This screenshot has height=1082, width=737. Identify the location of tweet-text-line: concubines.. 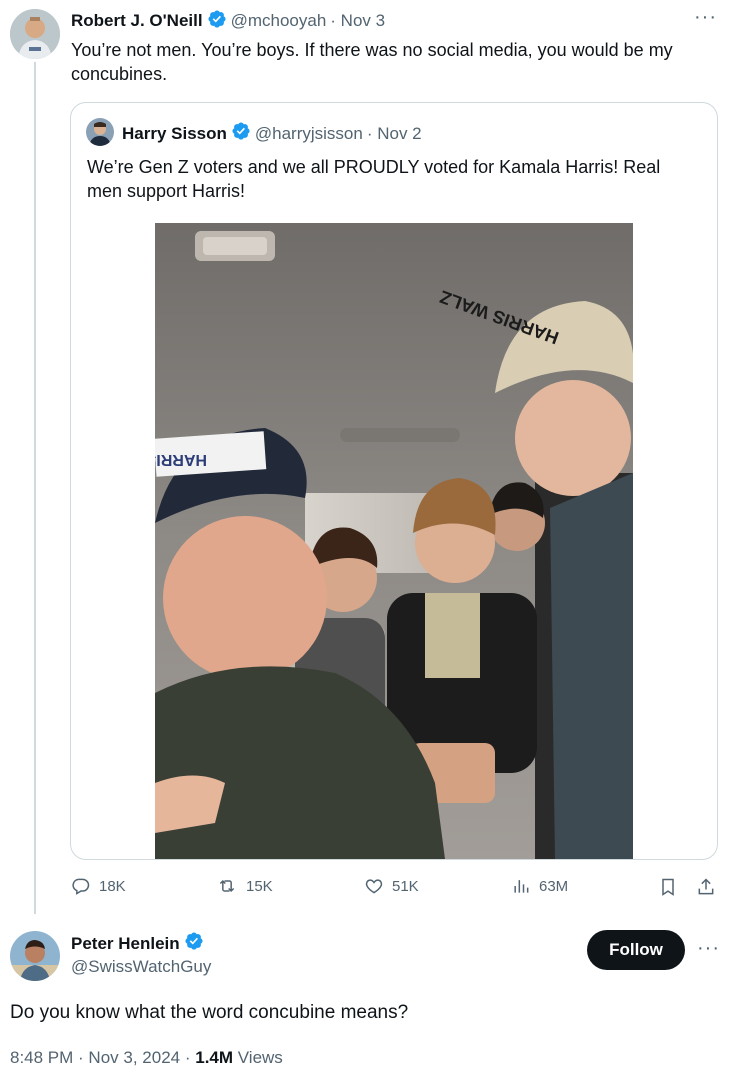
(119, 74).